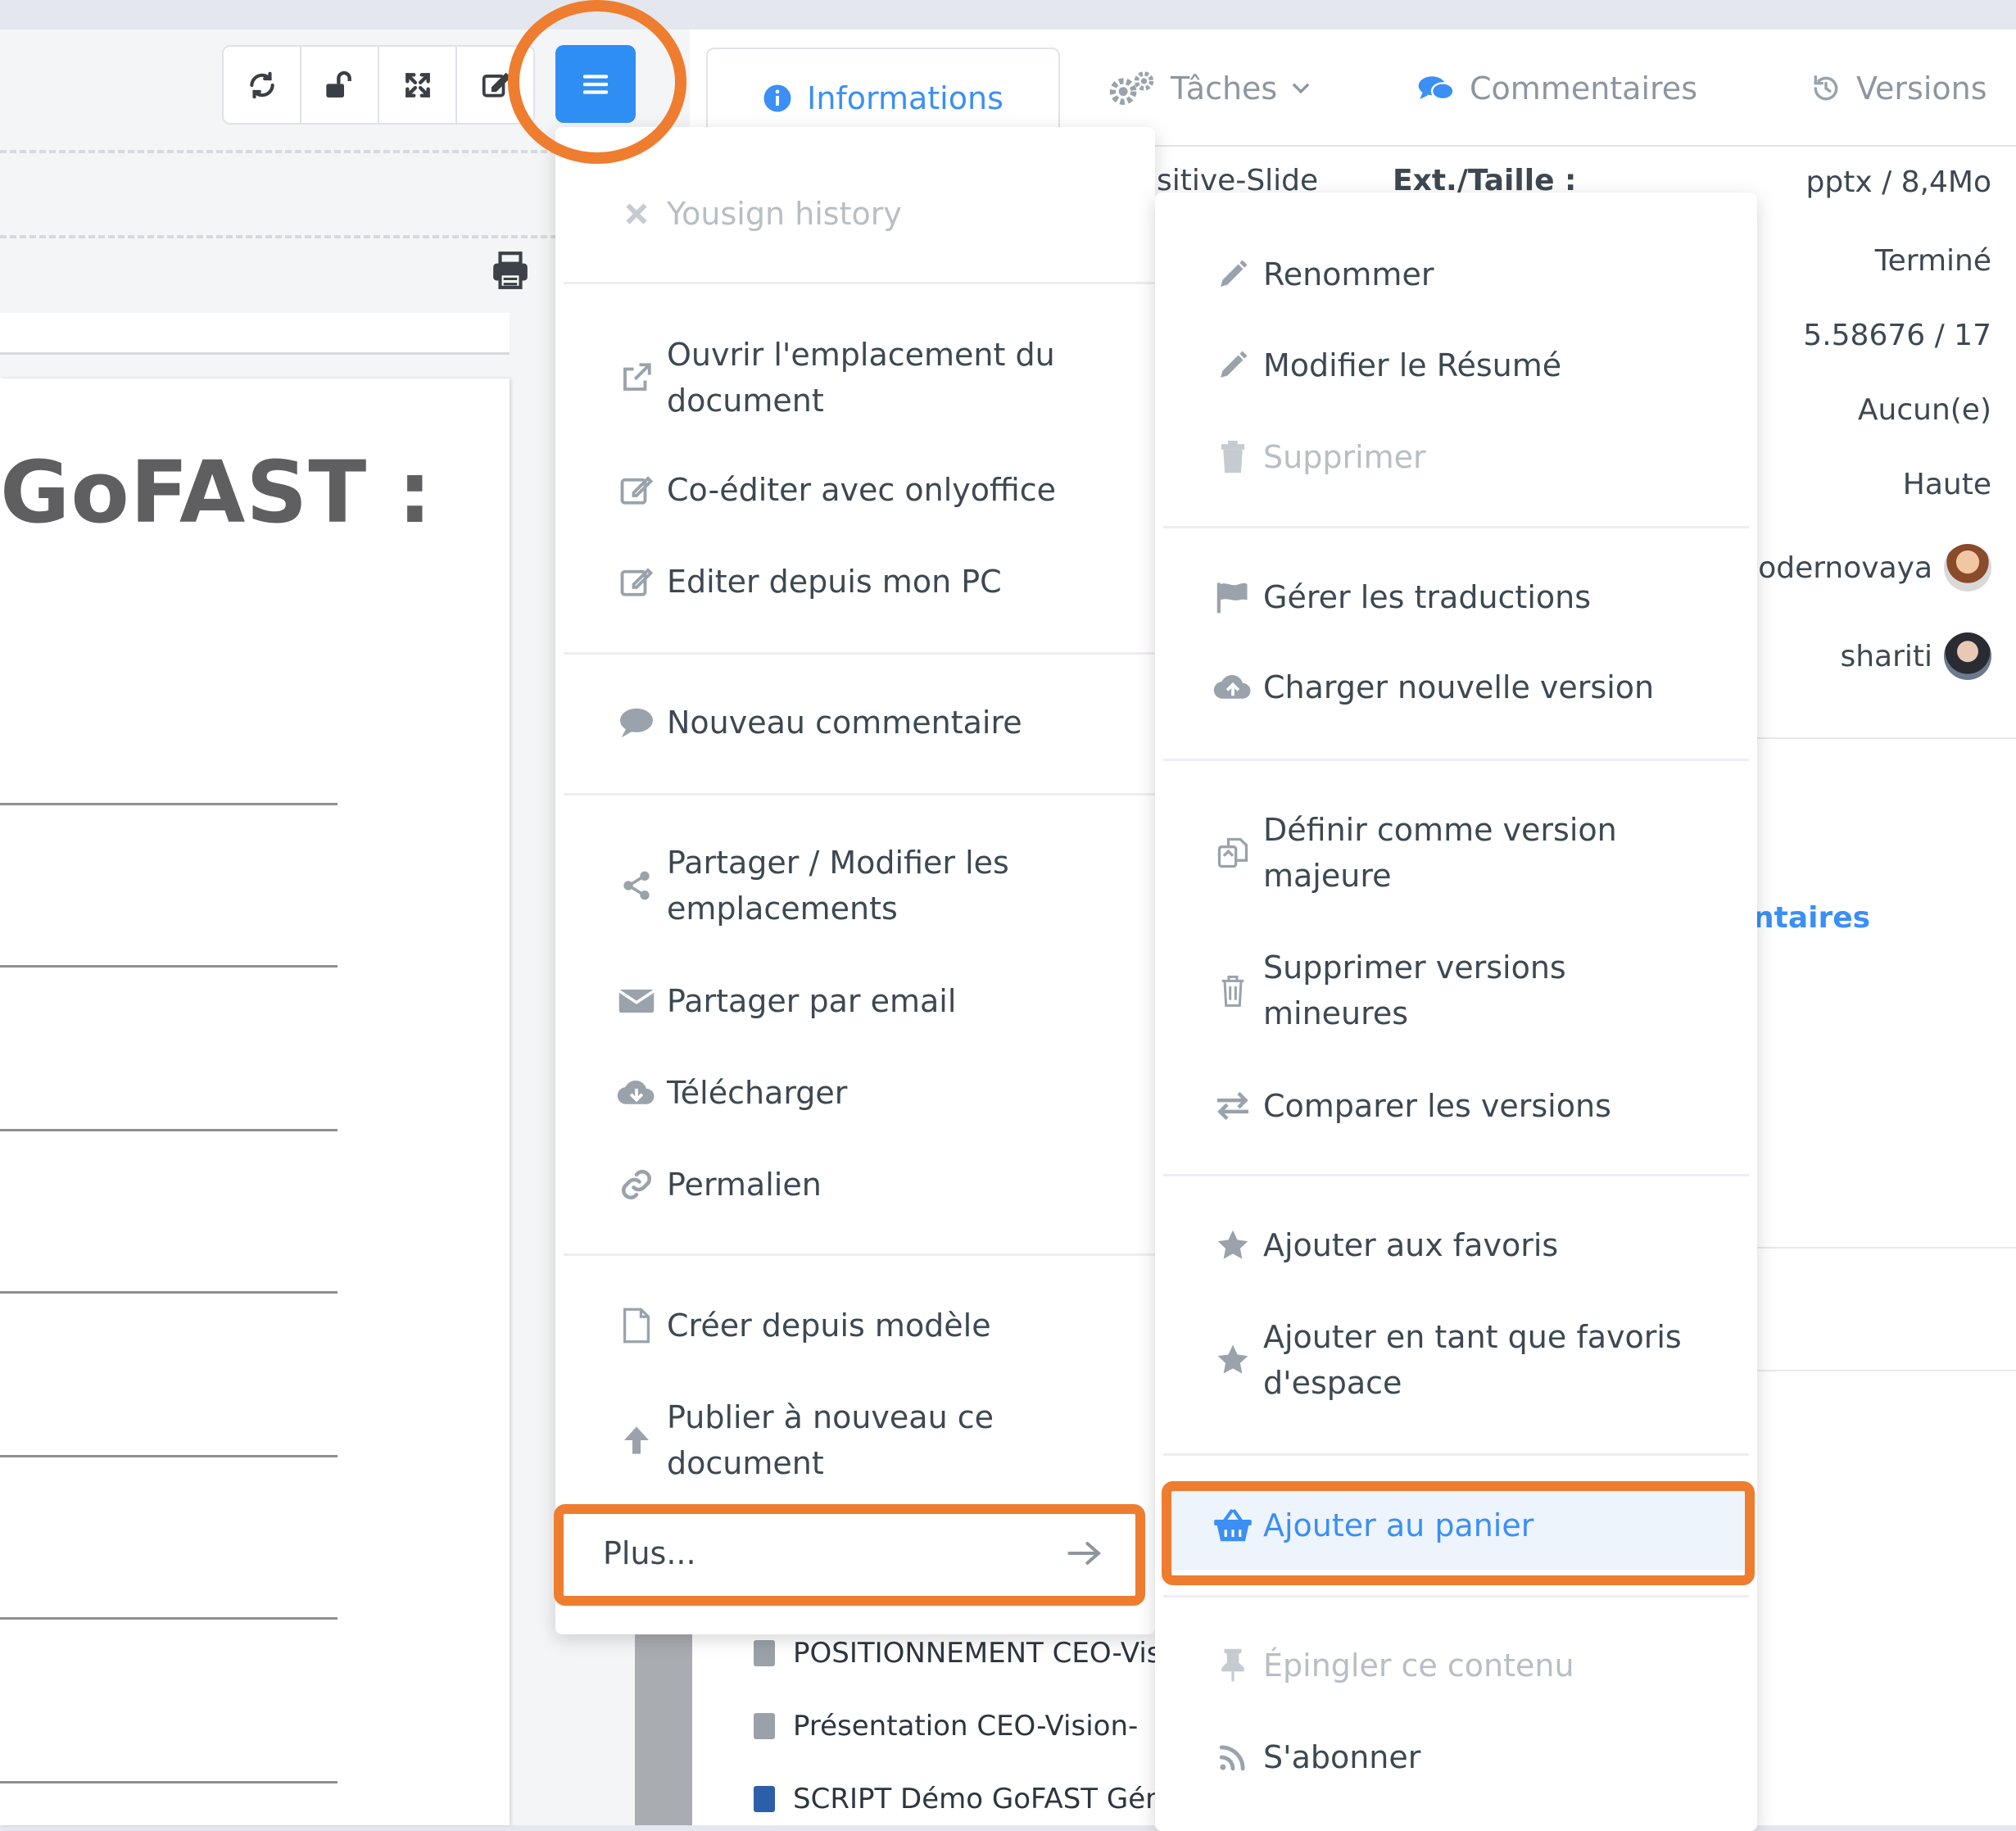  I want to click on refresh-icon, so click(261, 84).